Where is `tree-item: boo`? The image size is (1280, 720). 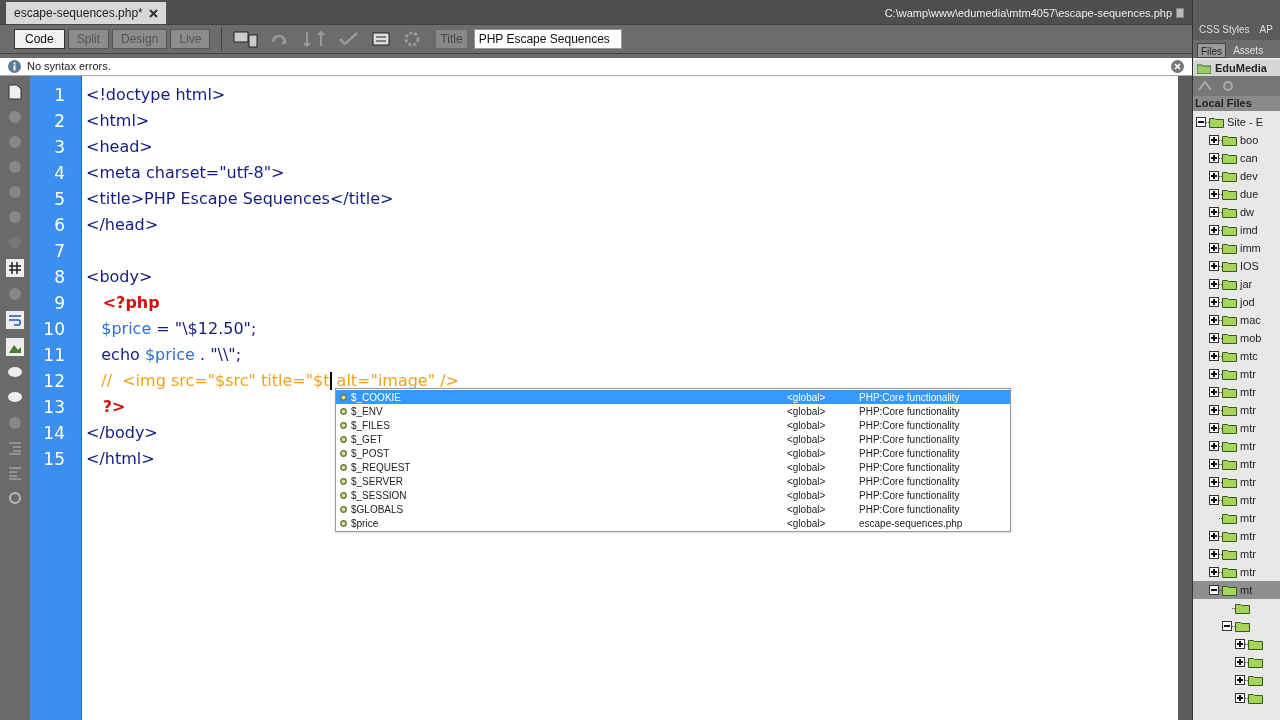 tree-item: boo is located at coordinates (1236, 140).